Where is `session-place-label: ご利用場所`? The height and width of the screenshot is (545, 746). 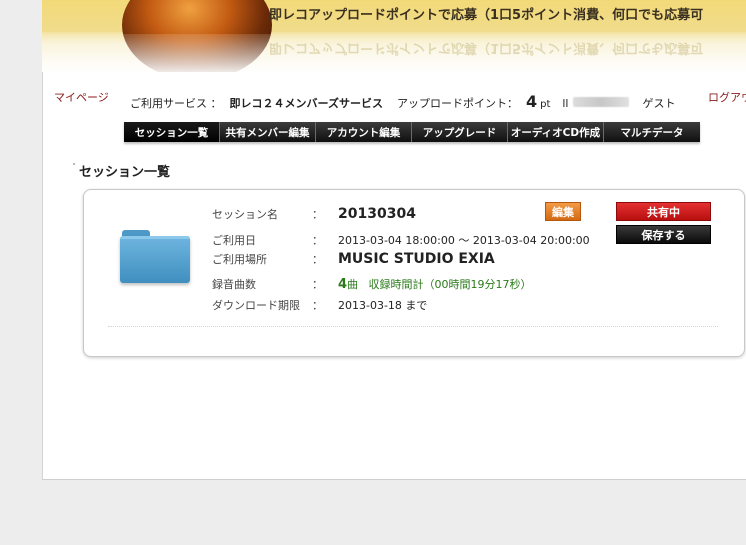 session-place-label: ご利用場所 is located at coordinates (239, 259).